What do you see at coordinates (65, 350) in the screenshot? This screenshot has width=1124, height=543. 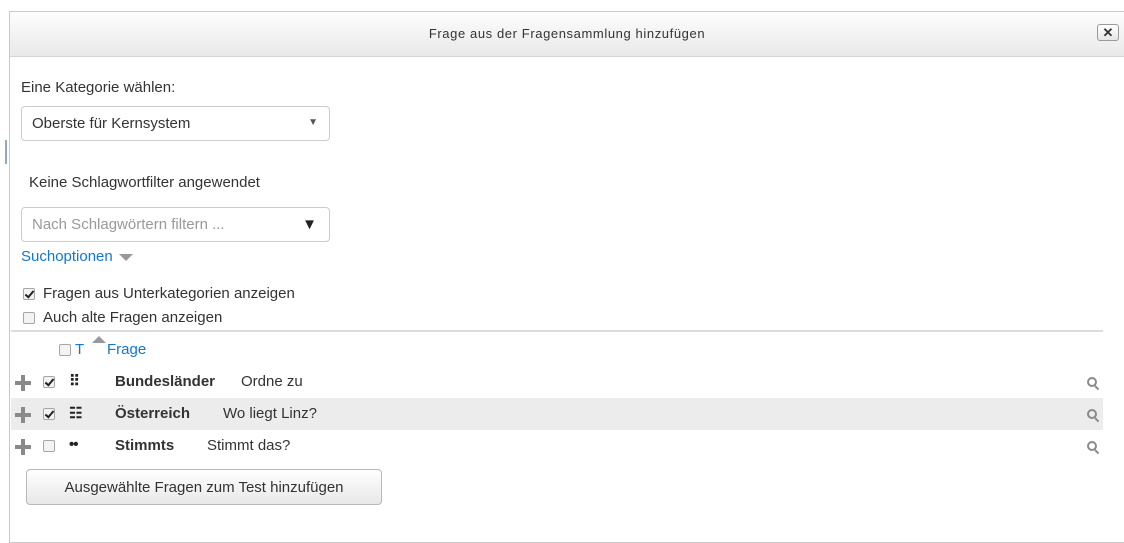 I see `select-all-checkbox` at bounding box center [65, 350].